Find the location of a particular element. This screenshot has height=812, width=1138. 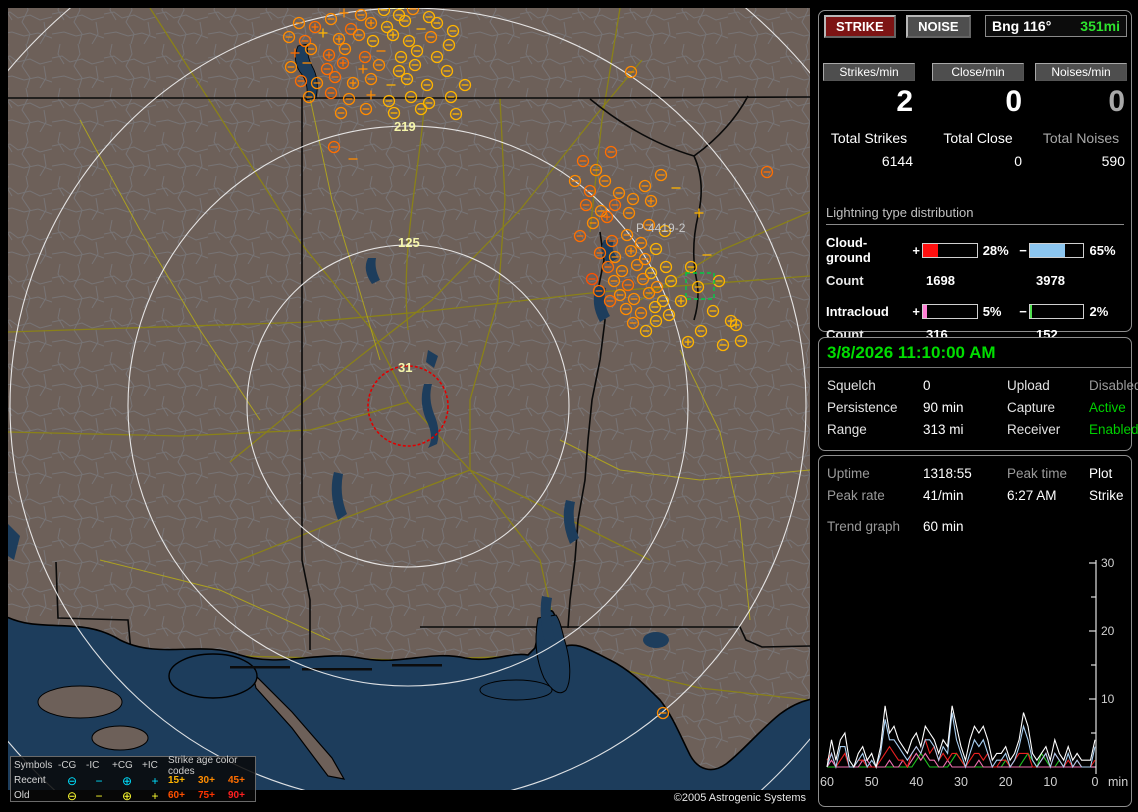

total-close-label: Total Close is located at coordinates (978, 138).